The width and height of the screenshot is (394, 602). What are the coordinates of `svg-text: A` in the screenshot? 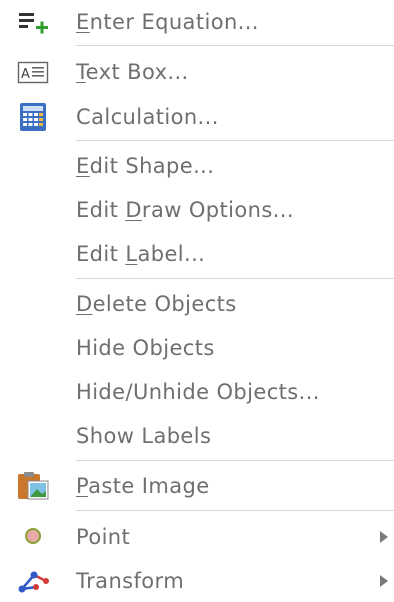 It's located at (25, 74).